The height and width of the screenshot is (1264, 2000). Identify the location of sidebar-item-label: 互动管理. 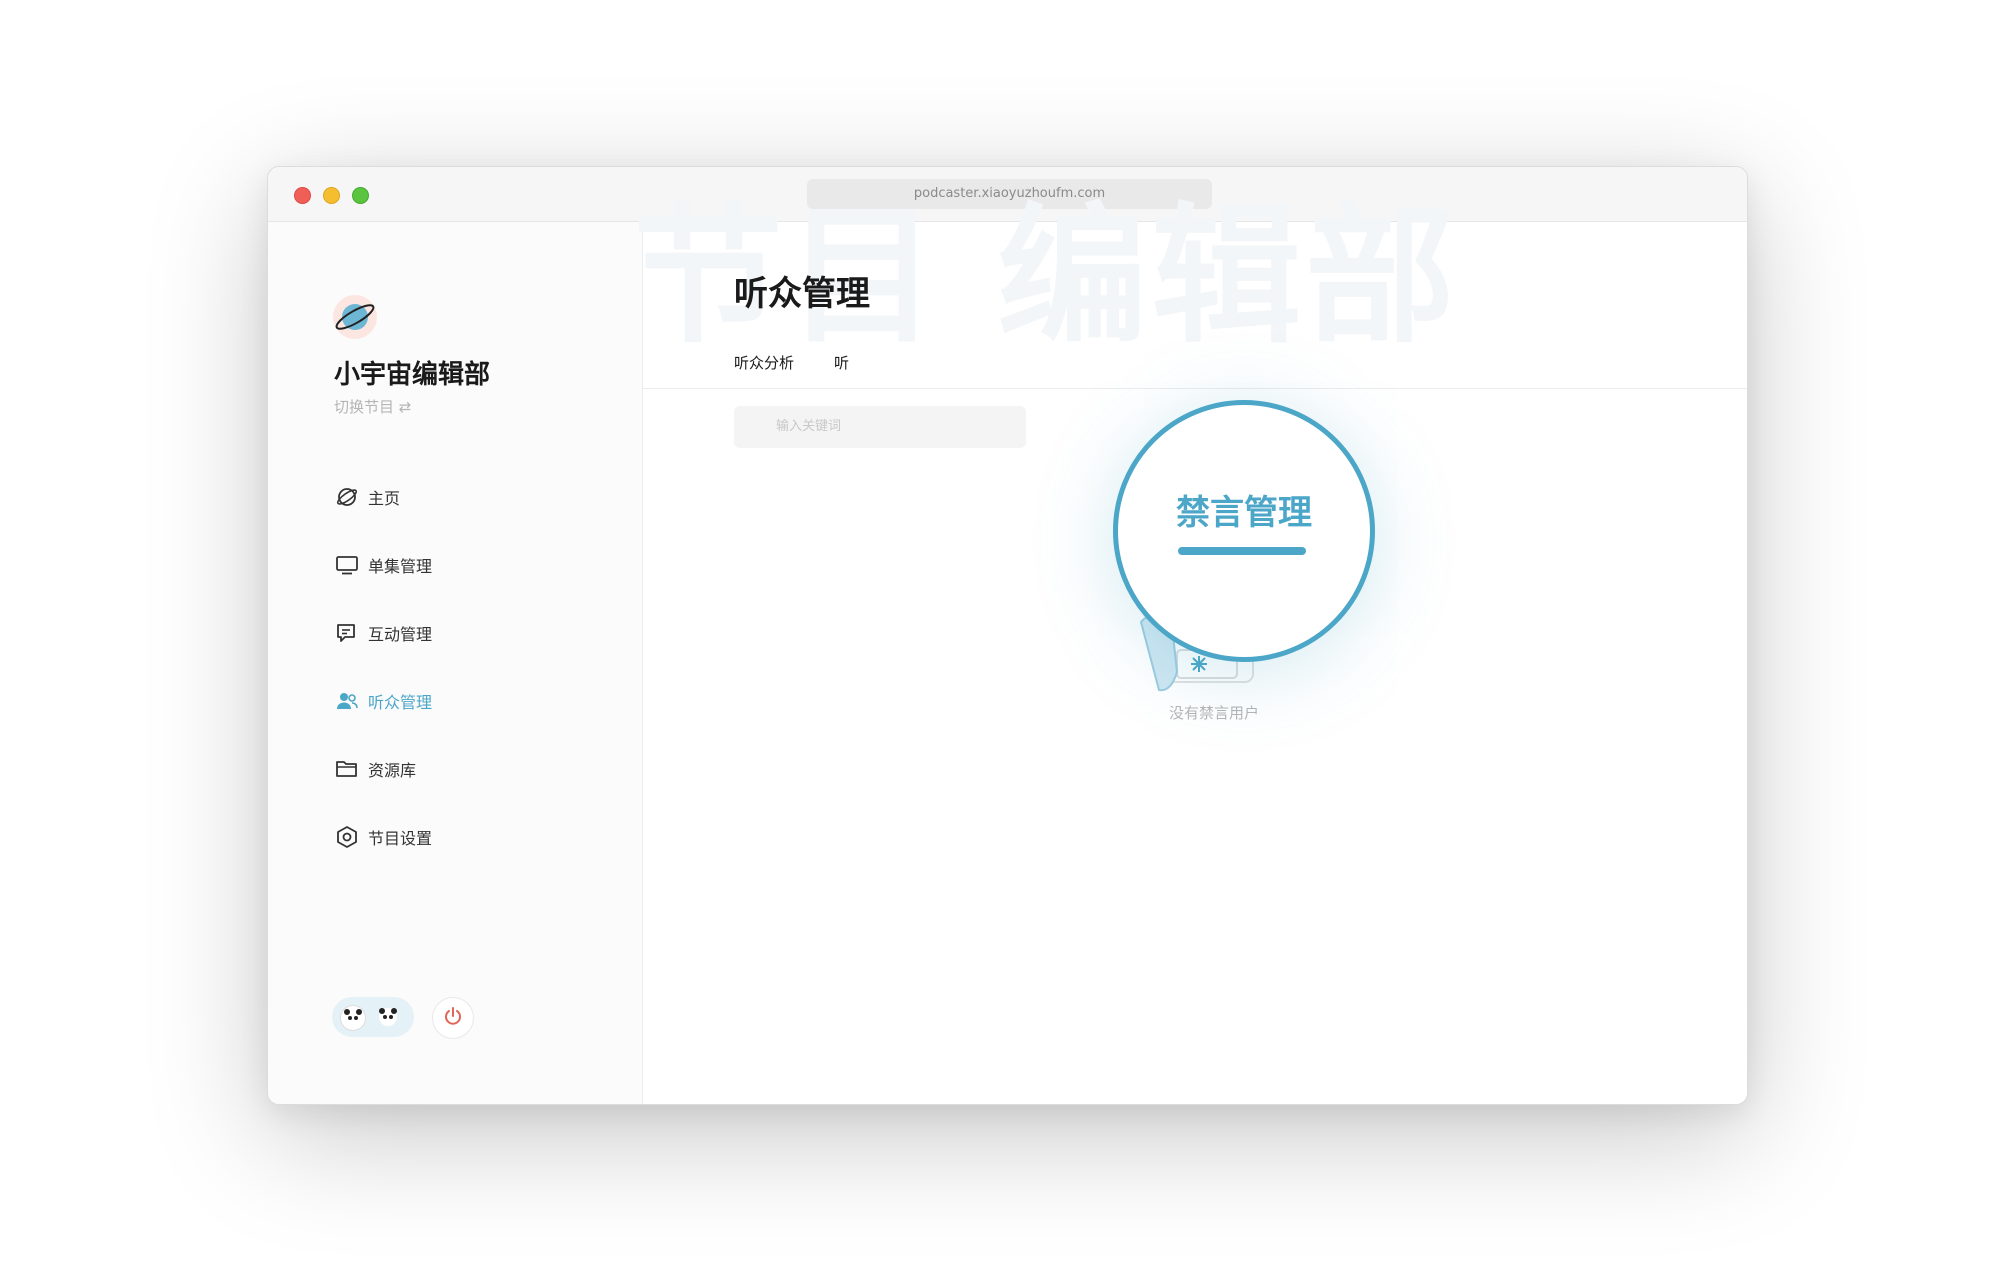
(400, 634).